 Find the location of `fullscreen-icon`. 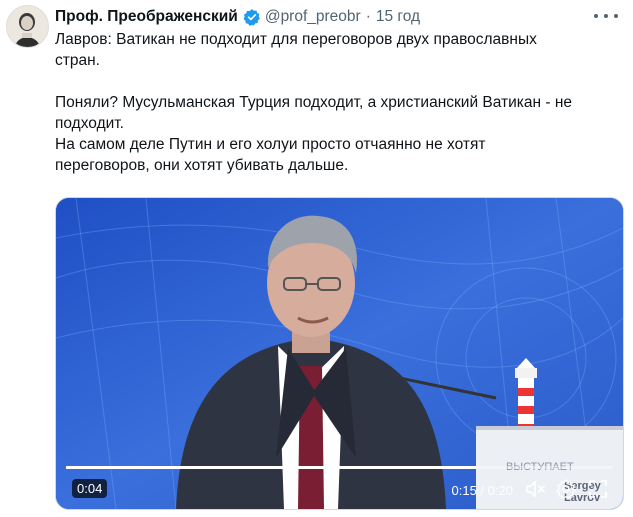

fullscreen-icon is located at coordinates (598, 489).